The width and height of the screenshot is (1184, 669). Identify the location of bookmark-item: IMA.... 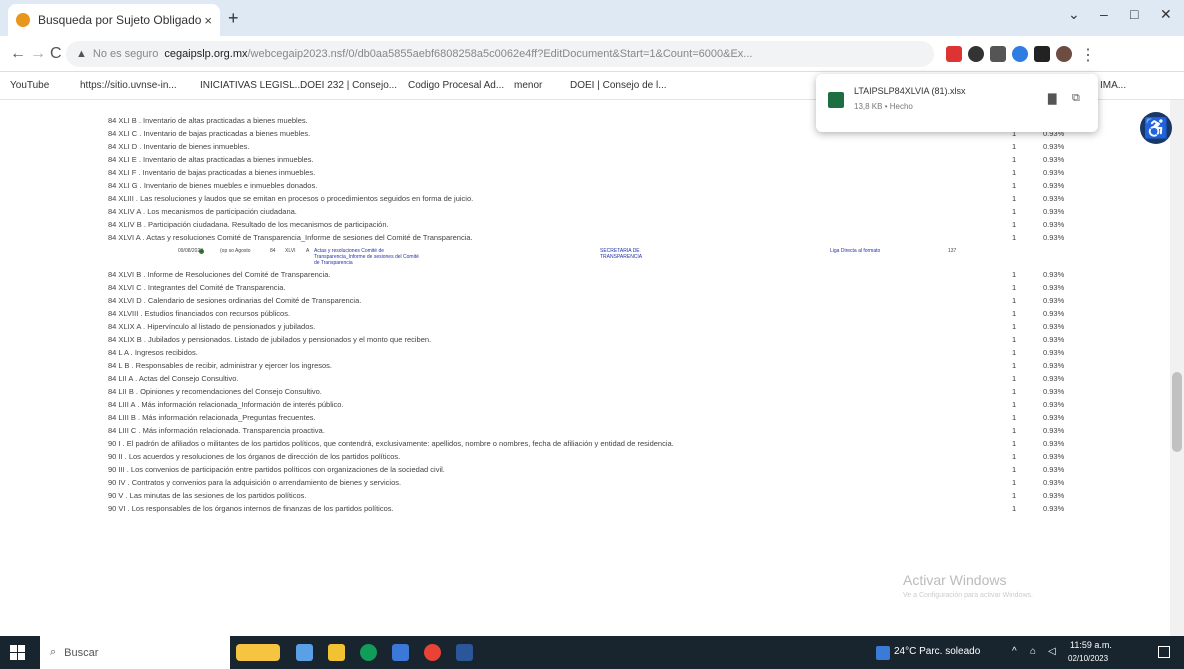
(1113, 85).